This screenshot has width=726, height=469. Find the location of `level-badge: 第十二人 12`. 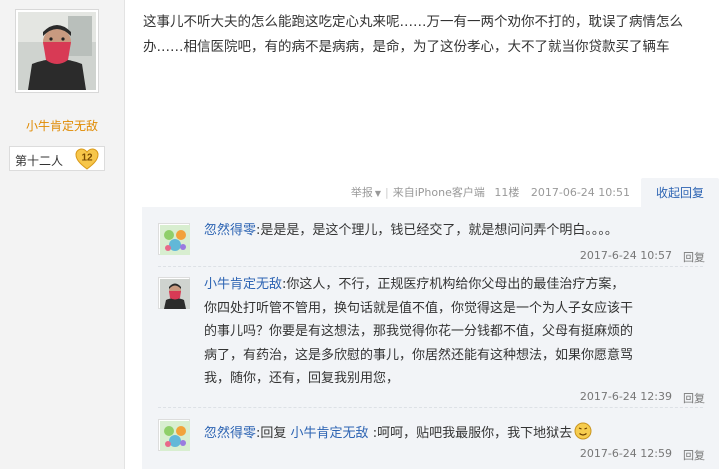

level-badge: 第十二人 12 is located at coordinates (57, 158).